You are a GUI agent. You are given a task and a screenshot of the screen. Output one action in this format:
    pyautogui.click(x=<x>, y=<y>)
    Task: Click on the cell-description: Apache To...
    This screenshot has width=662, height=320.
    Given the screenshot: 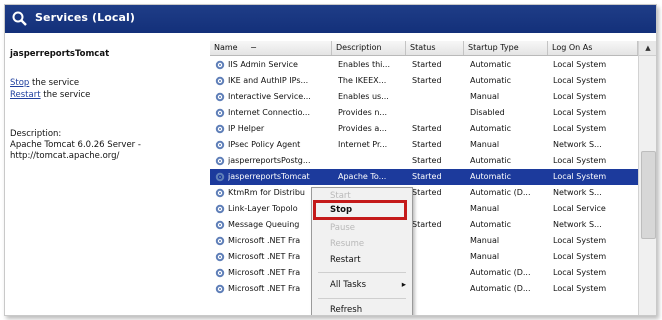 What is the action you would take?
    pyautogui.click(x=362, y=176)
    